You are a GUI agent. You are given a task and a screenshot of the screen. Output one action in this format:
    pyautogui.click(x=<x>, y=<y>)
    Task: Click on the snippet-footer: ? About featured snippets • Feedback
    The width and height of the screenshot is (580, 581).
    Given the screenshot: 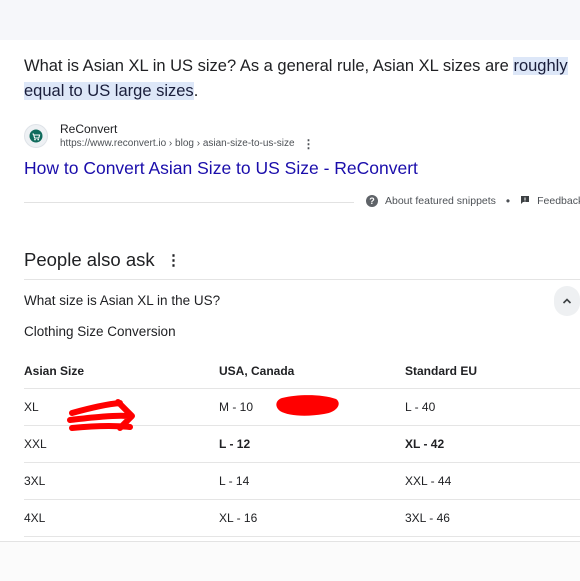 What is the action you would take?
    pyautogui.click(x=473, y=201)
    